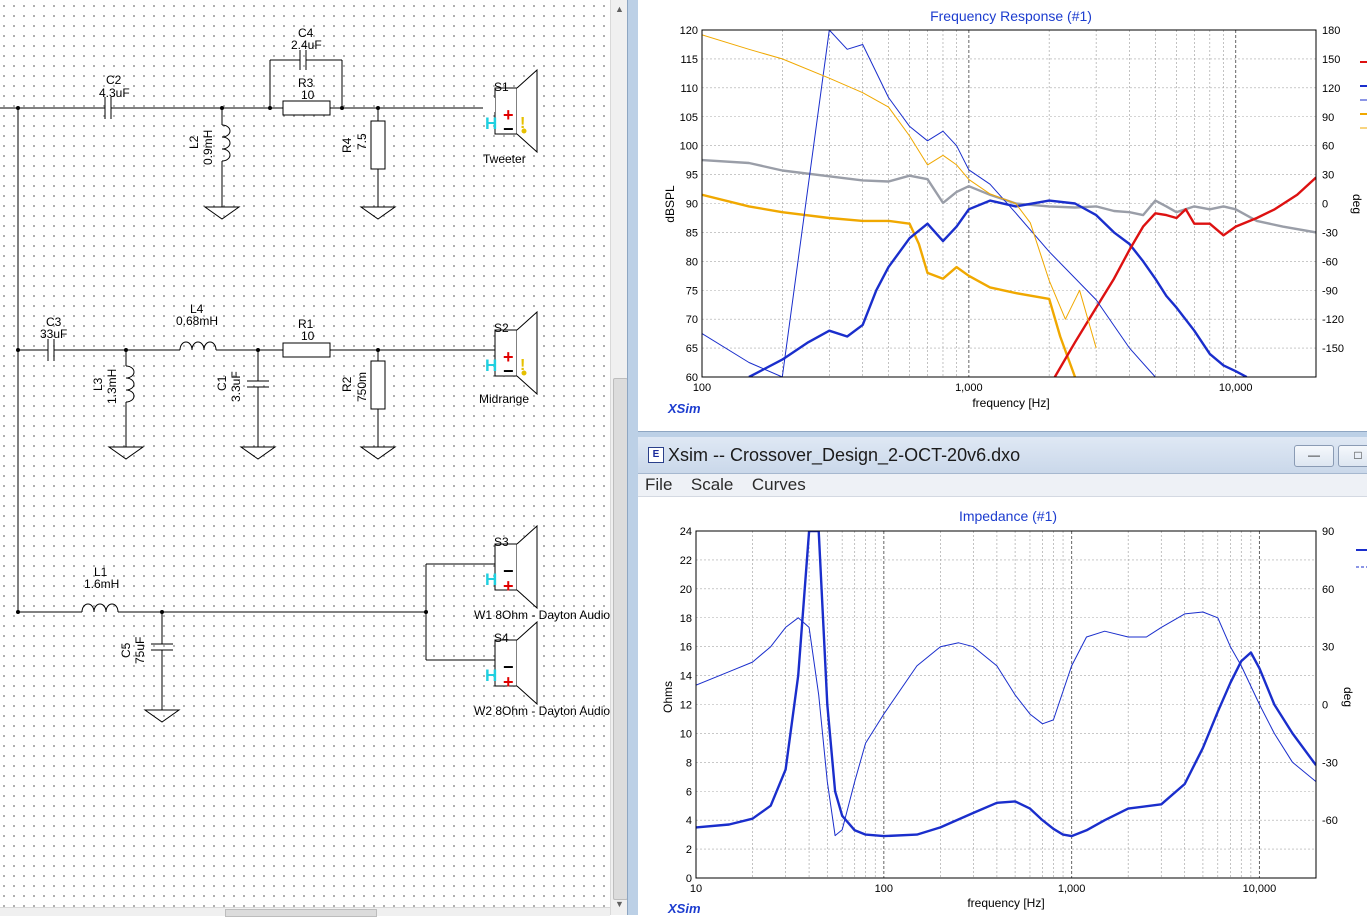 The image size is (1367, 917). Describe the element at coordinates (684, 408) in the screenshot. I see `xsim-brand-logo: XSim` at that location.